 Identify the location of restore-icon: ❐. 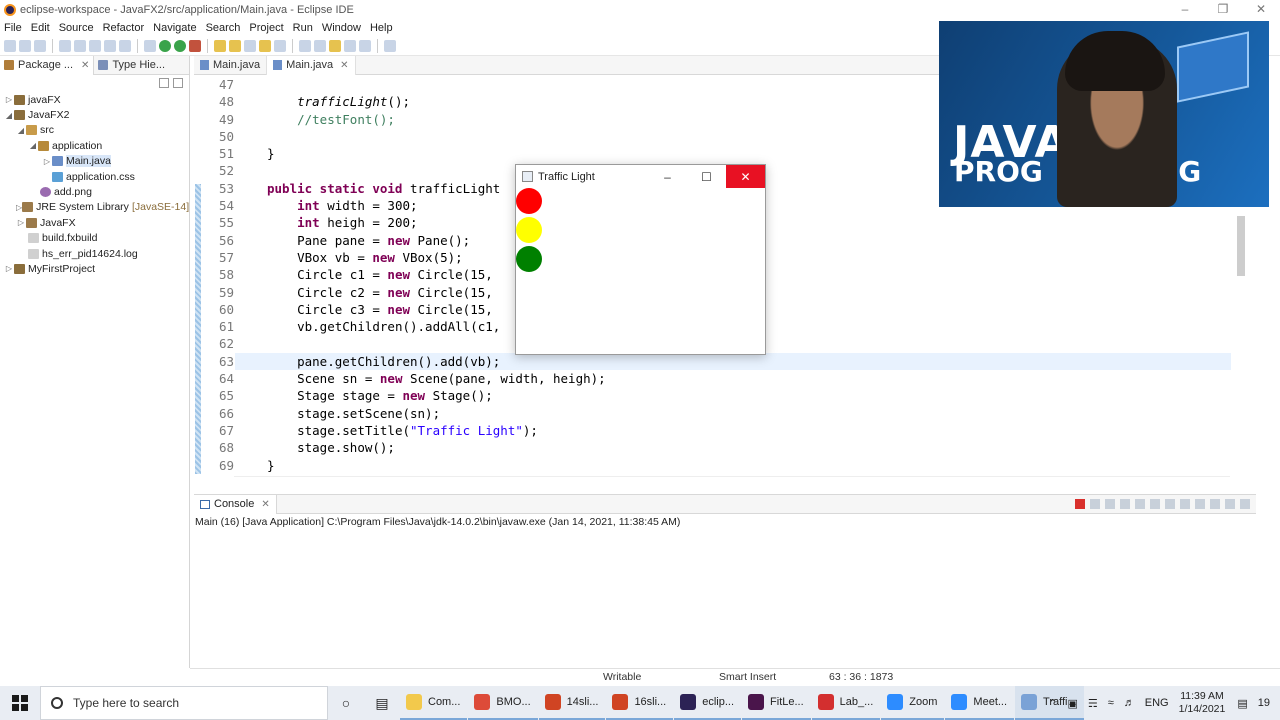
(1223, 9).